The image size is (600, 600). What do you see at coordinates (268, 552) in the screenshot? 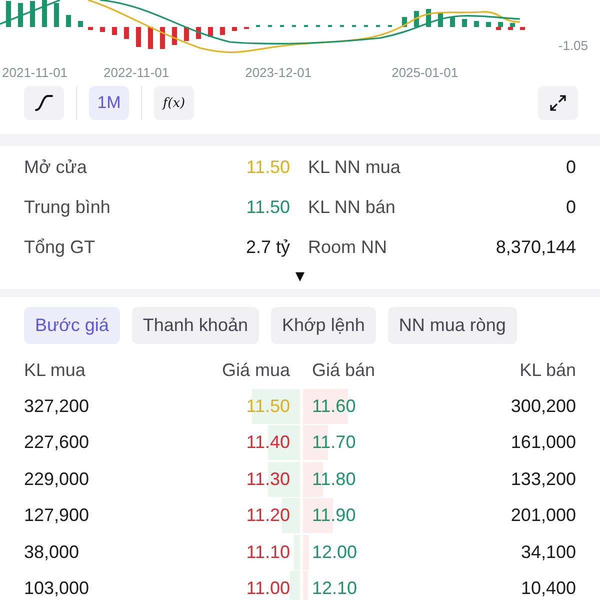
I see `table-cell: 11.10` at bounding box center [268, 552].